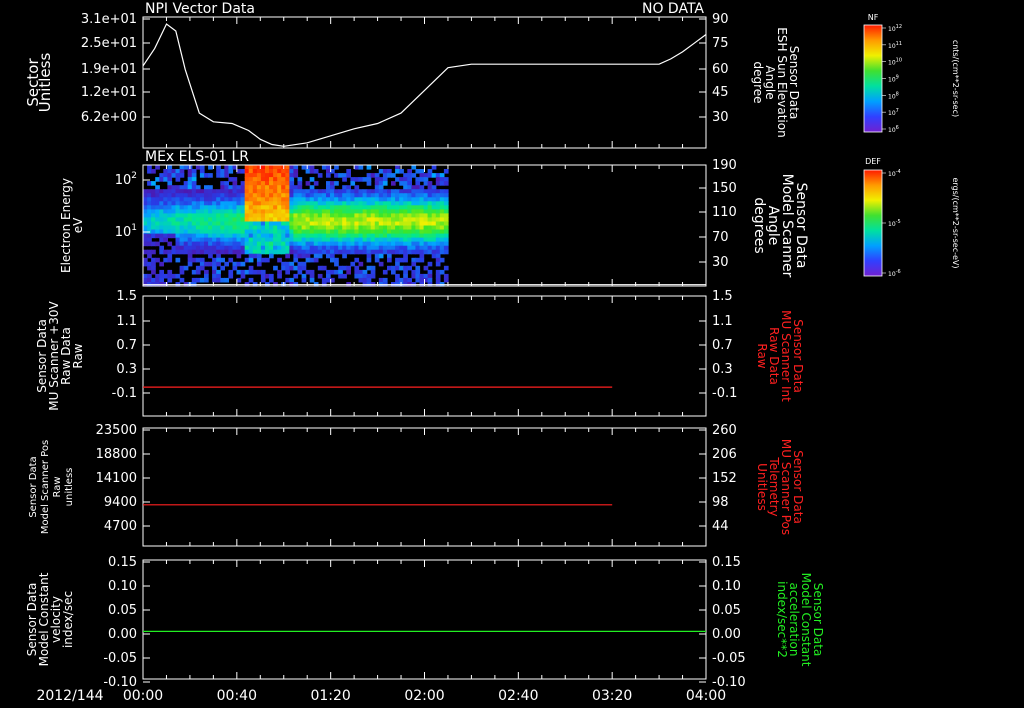  I want to click on tick-base: 10, so click(892, 46).